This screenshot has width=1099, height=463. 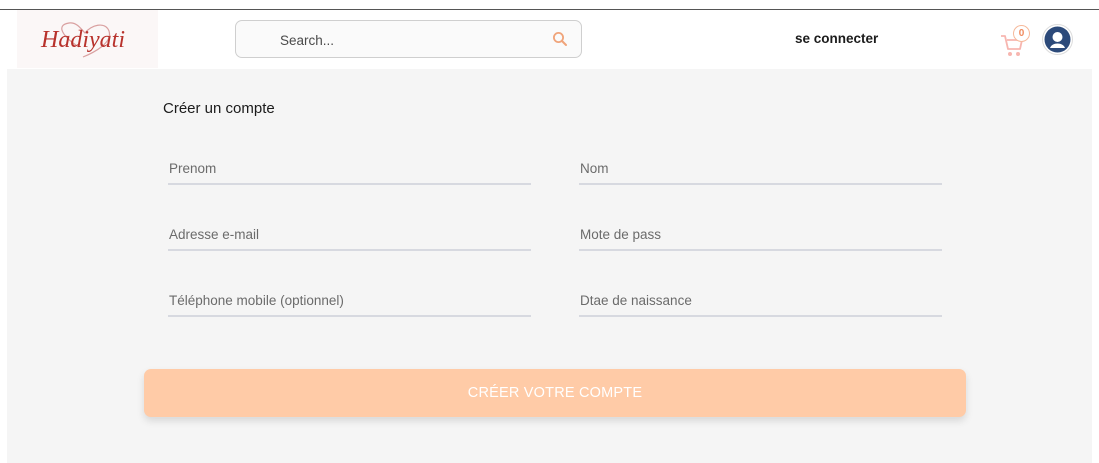 I want to click on last-name-field, so click(x=760, y=169).